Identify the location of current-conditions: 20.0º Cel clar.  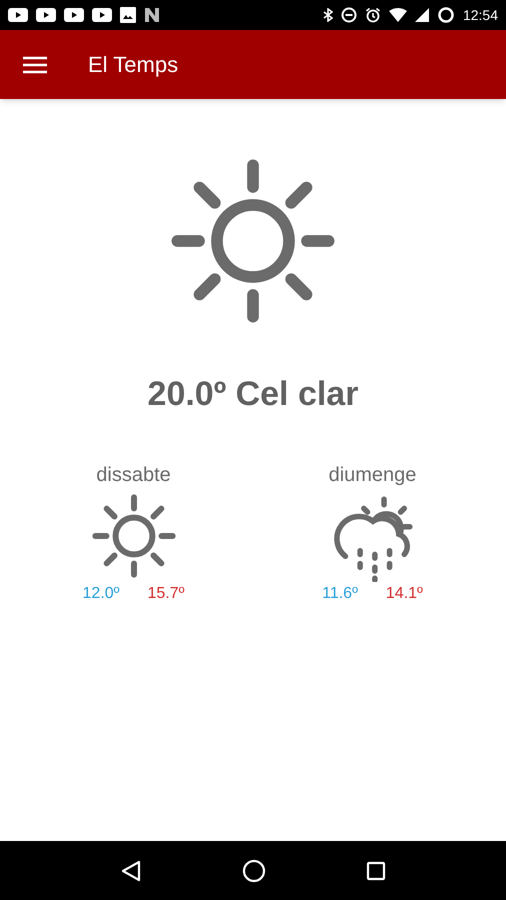
(253, 394).